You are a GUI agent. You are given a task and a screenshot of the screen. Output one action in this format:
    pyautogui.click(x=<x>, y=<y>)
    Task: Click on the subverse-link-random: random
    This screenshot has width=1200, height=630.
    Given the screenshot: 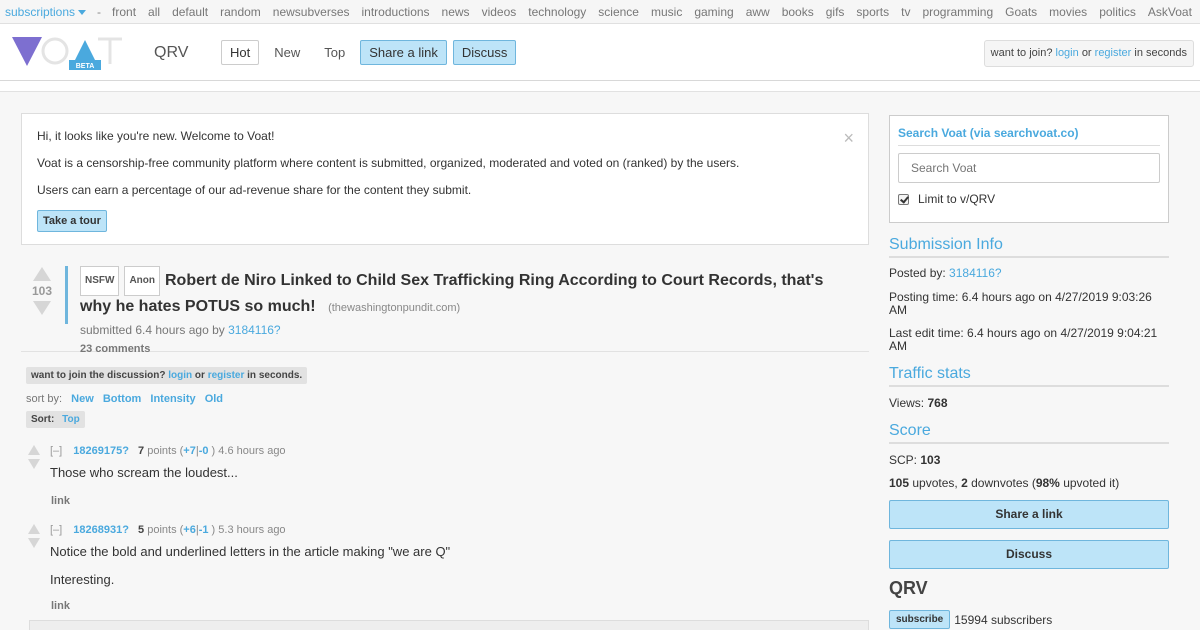 What is the action you would take?
    pyautogui.click(x=240, y=12)
    